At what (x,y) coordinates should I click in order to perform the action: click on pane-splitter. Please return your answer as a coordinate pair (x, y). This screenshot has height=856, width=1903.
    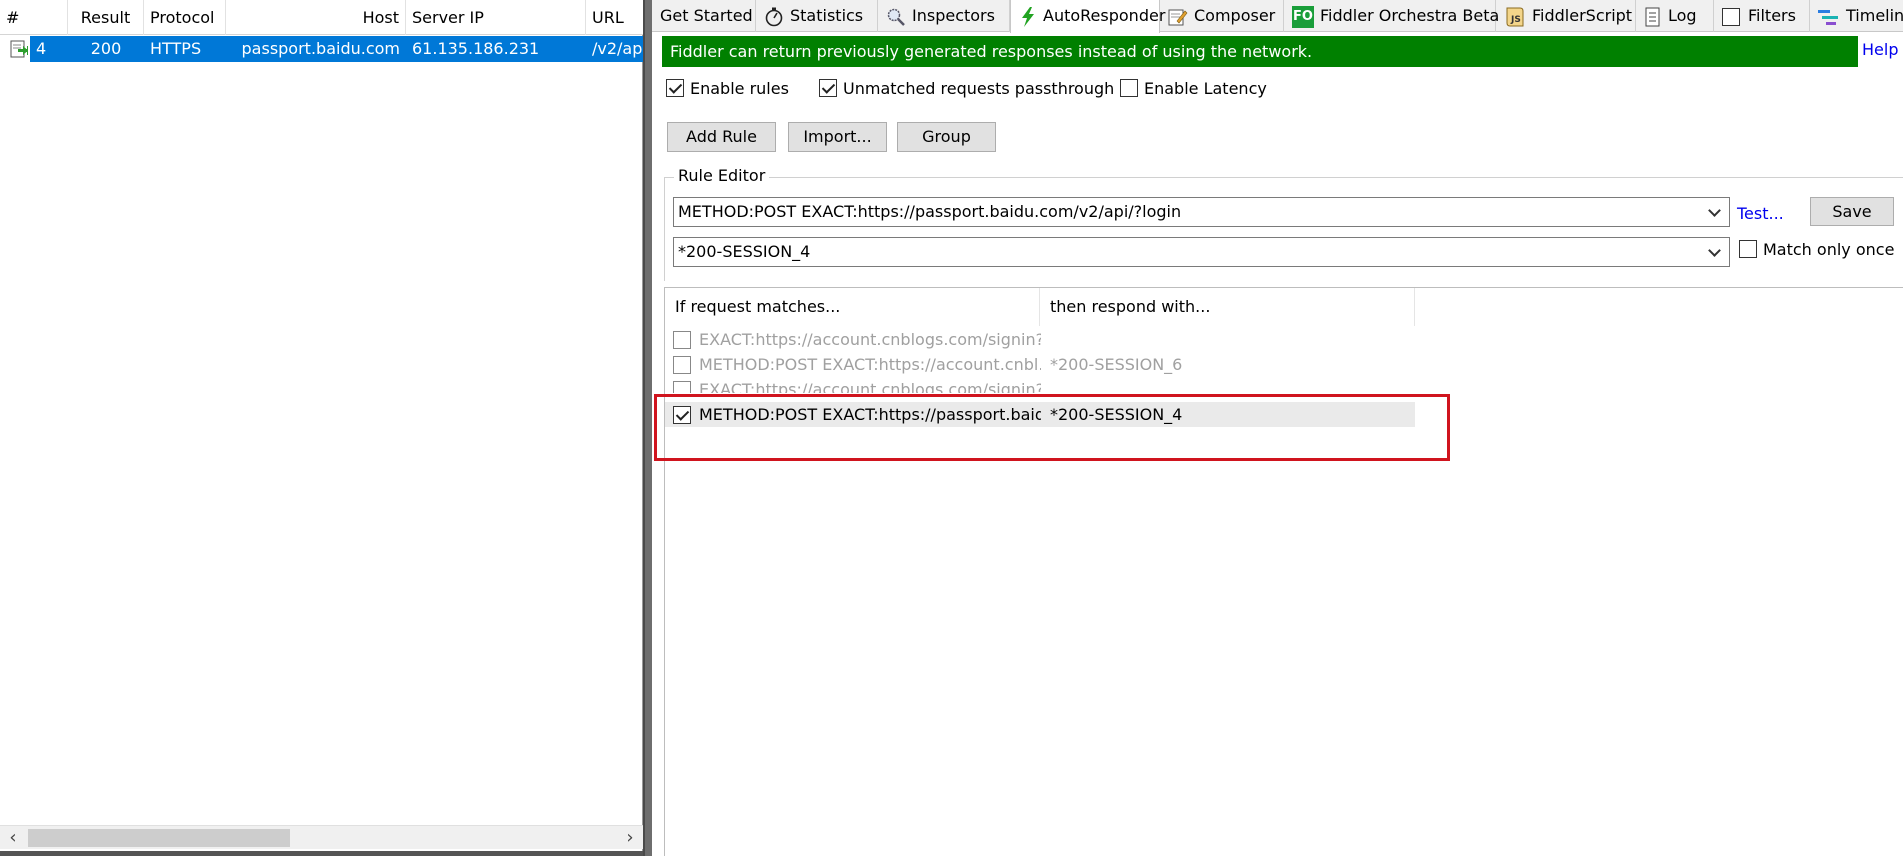
    Looking at the image, I should click on (647, 428).